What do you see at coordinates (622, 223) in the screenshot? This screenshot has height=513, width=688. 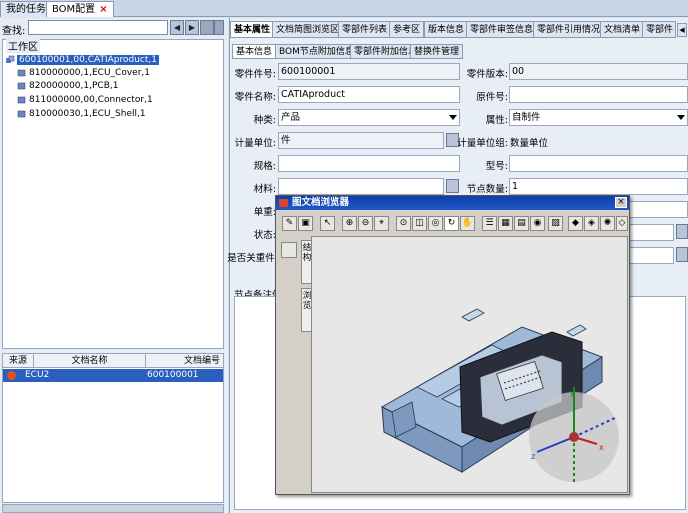 I see `tool-c-icon: ◇` at bounding box center [622, 223].